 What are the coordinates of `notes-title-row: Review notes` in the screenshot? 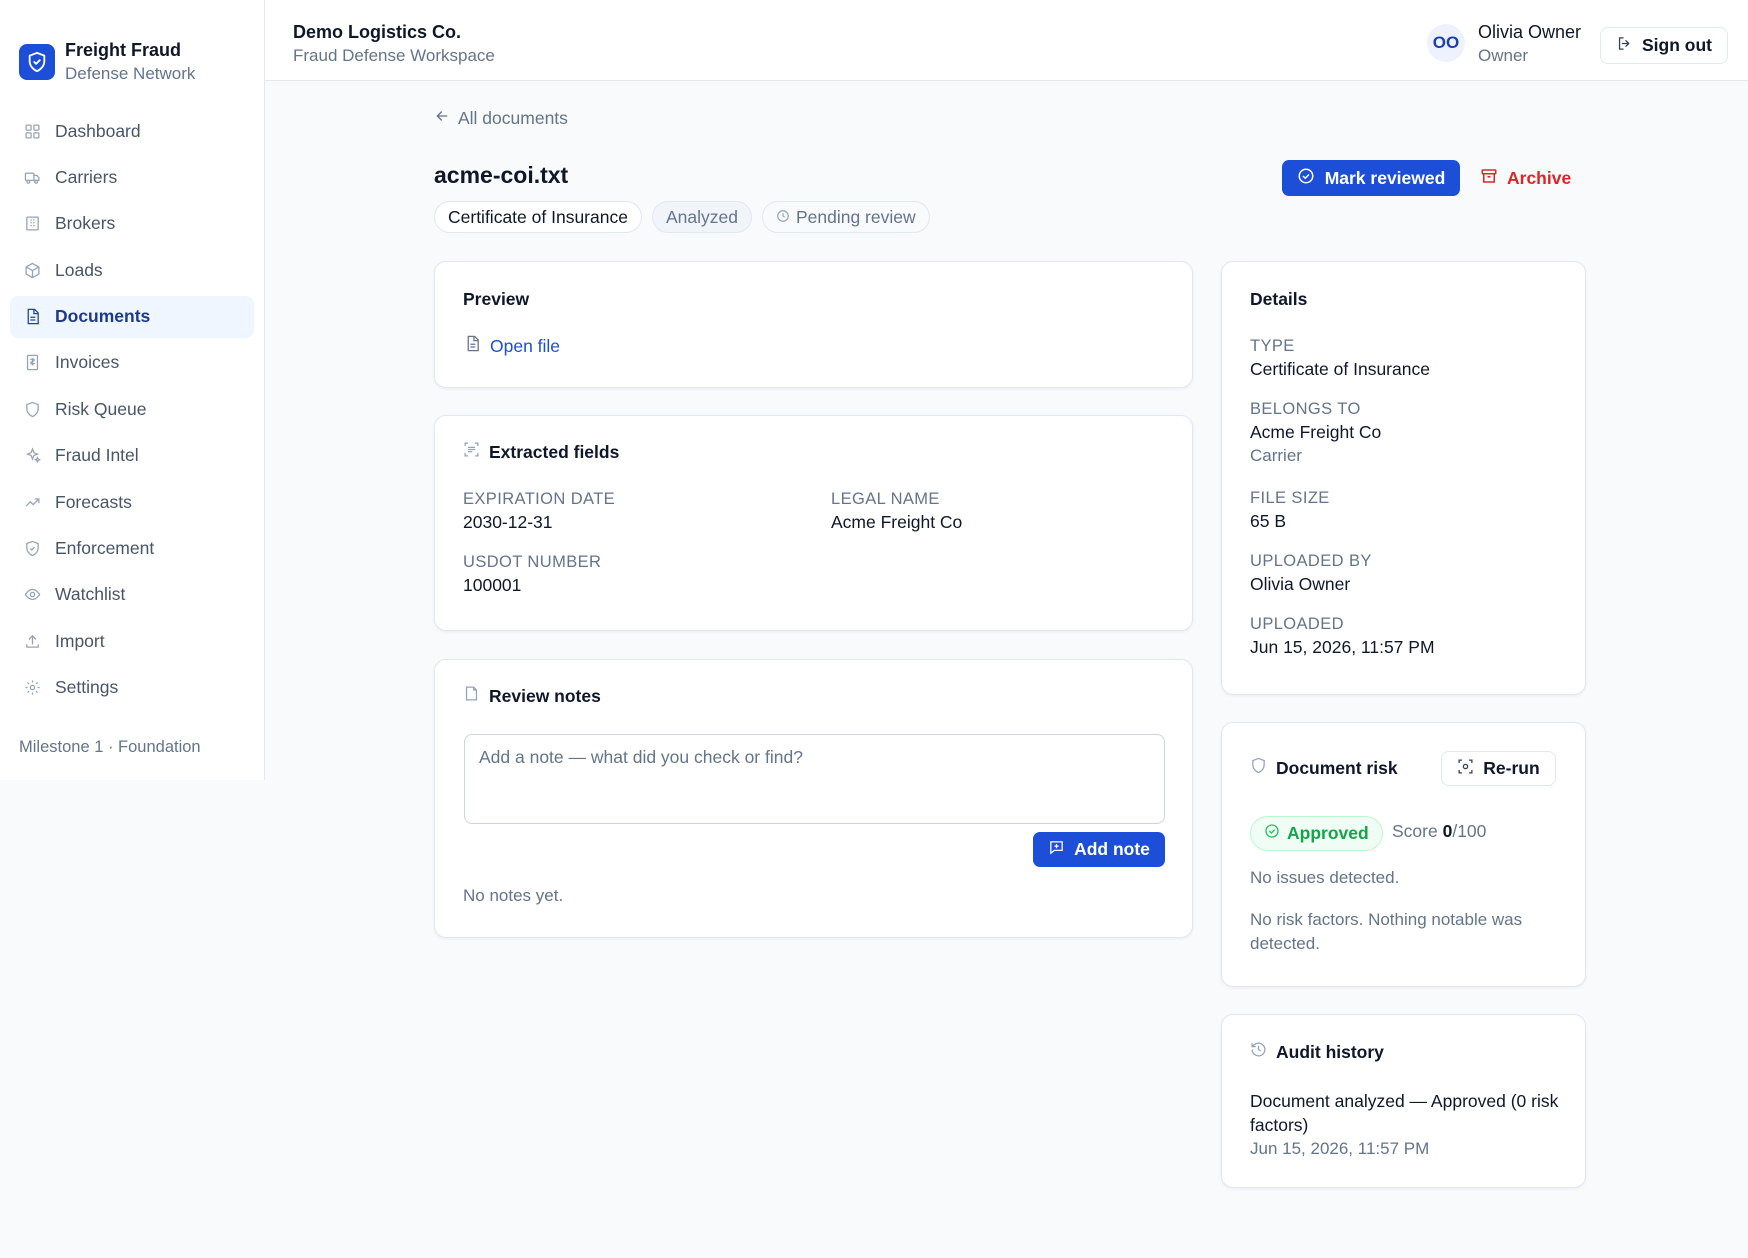 It's located at (532, 696).